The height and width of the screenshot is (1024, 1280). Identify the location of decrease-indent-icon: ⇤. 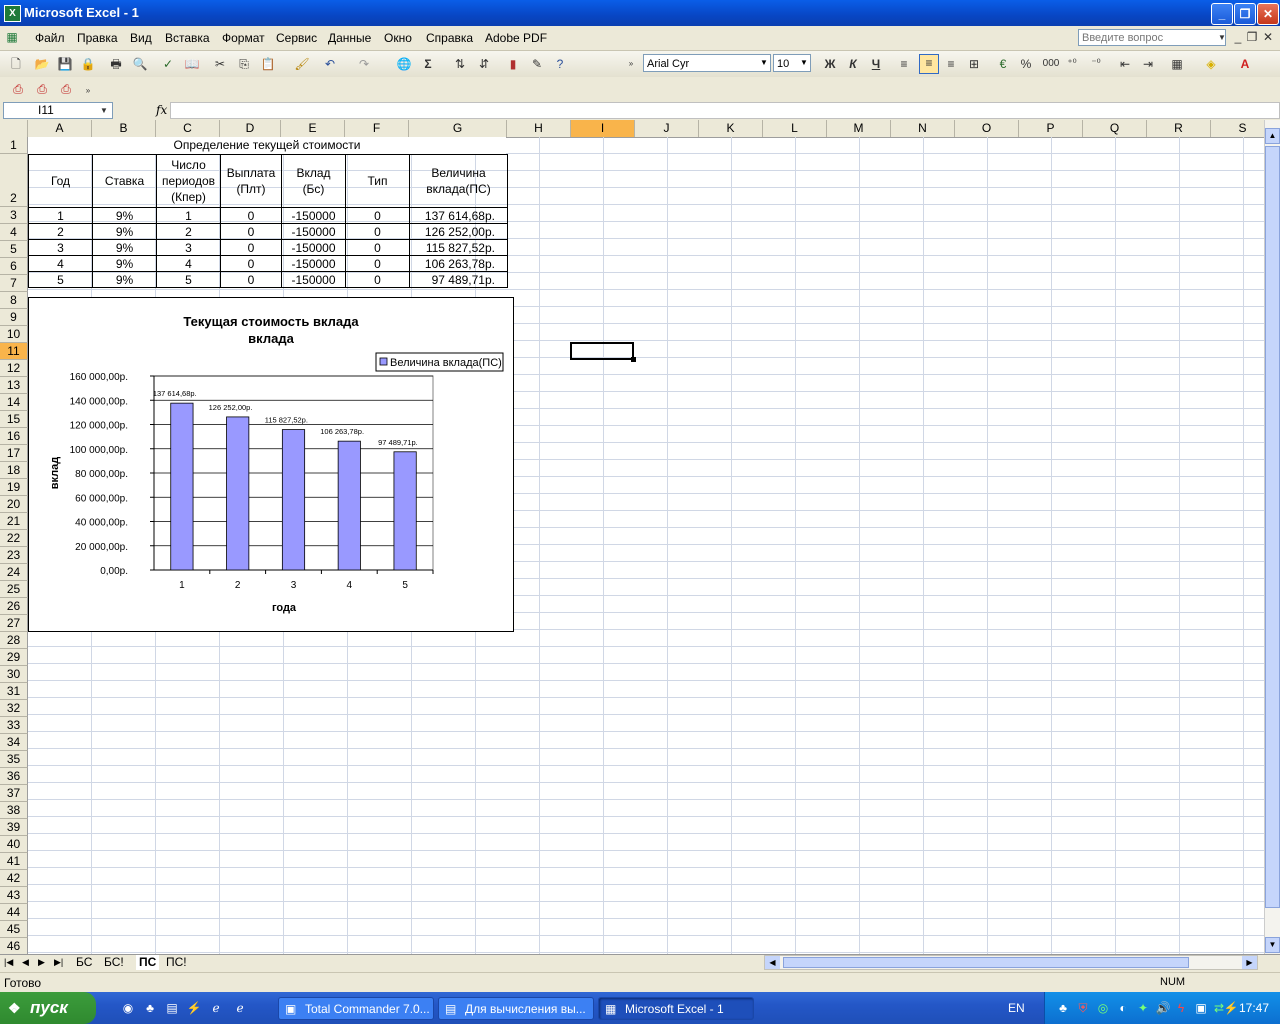
(1125, 64).